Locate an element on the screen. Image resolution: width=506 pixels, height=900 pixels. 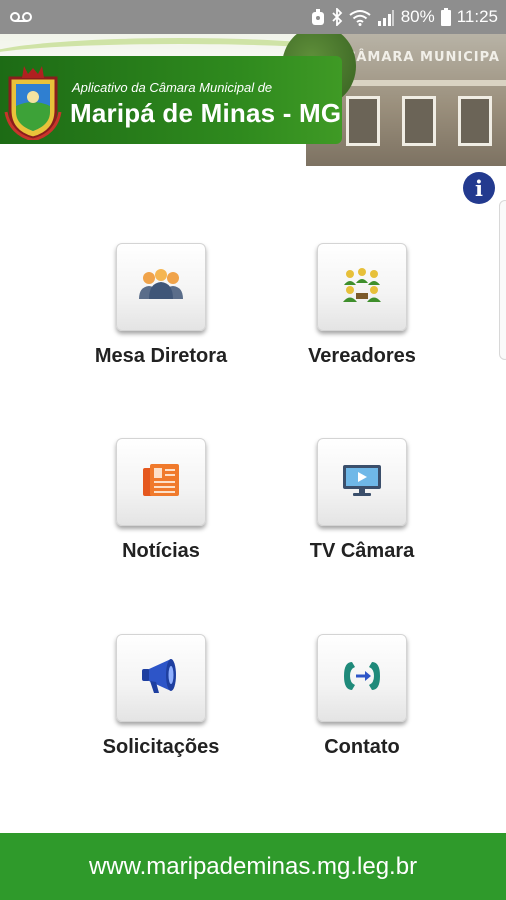
footer-website-link: www.maripademinas.mg.leg.br is located at coordinates (253, 866).